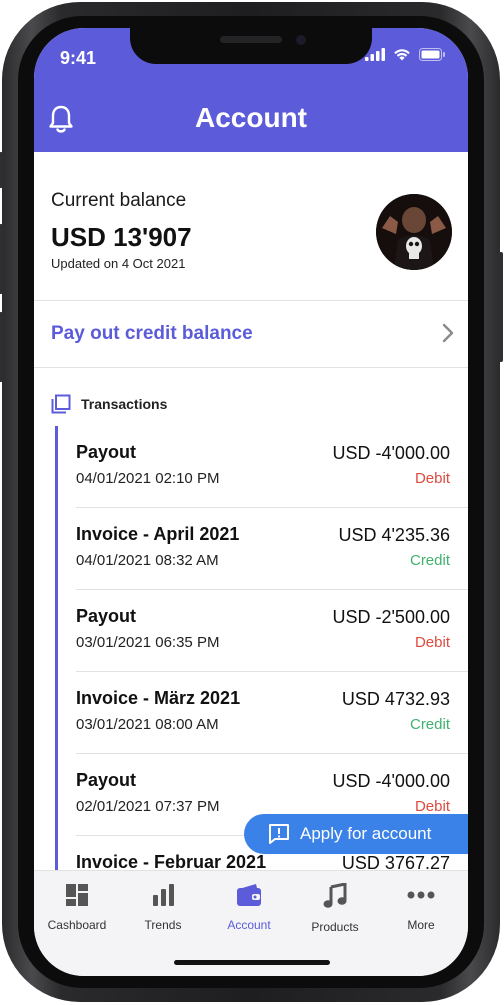 The width and height of the screenshot is (504, 1005). I want to click on pay-out-label: Pay out credit balance, so click(152, 333).